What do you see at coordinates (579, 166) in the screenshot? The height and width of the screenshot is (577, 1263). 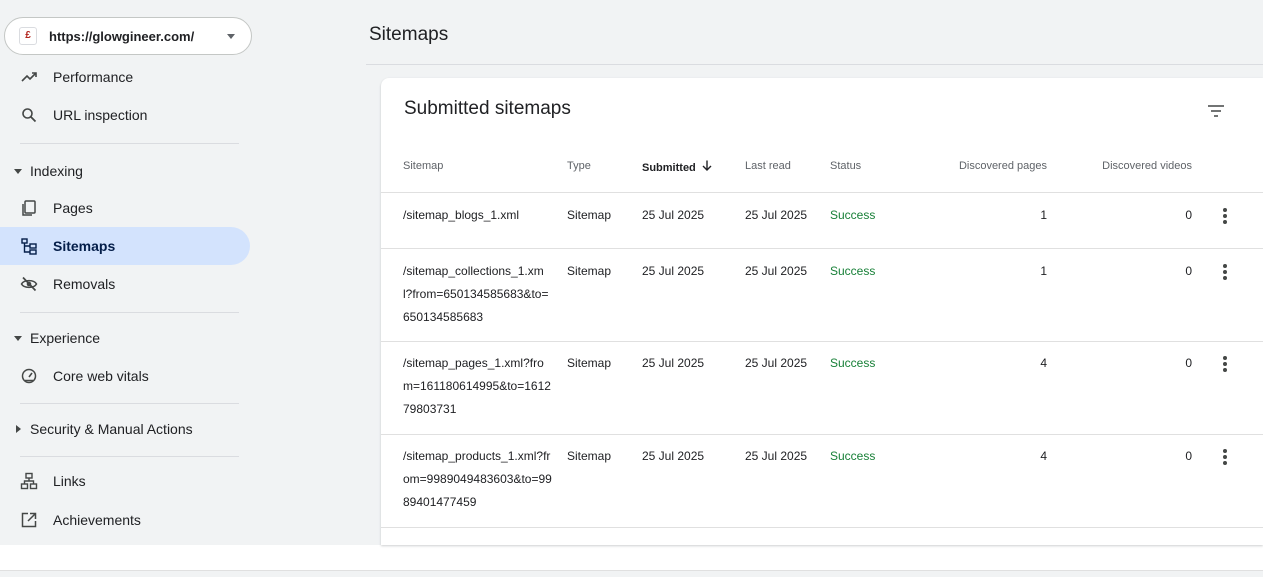 I see `column-header-type: Type` at bounding box center [579, 166].